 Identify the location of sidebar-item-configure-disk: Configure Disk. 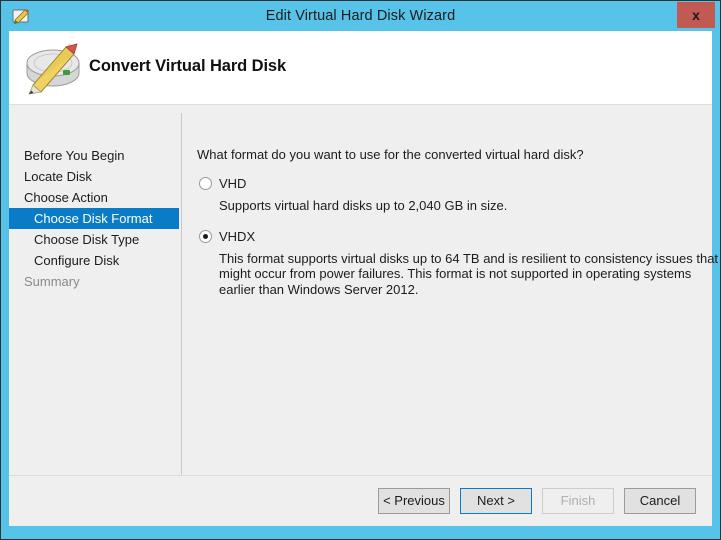
(95, 260).